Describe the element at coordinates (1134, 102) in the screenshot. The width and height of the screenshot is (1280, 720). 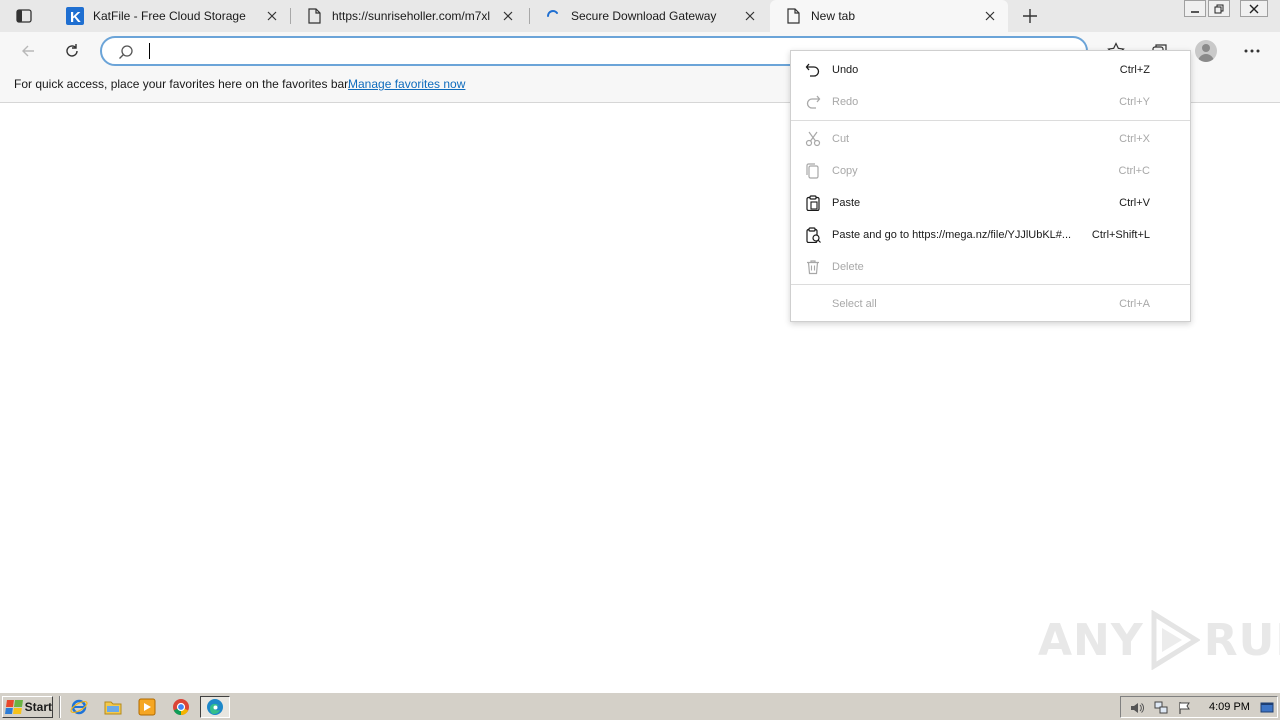
I see `menu-item-shortcut: Ctrl+Y` at that location.